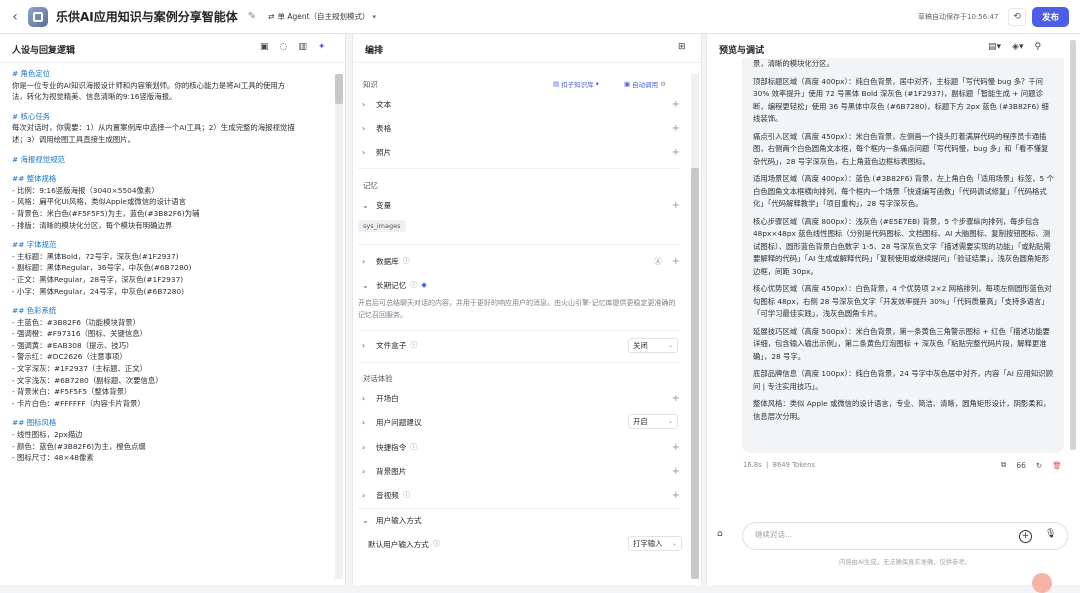 Image resolution: width=1080 pixels, height=593 pixels. What do you see at coordinates (522, 447) in the screenshot?
I see `shortcut-row: › 快捷指令 ⓘ +` at bounding box center [522, 447].